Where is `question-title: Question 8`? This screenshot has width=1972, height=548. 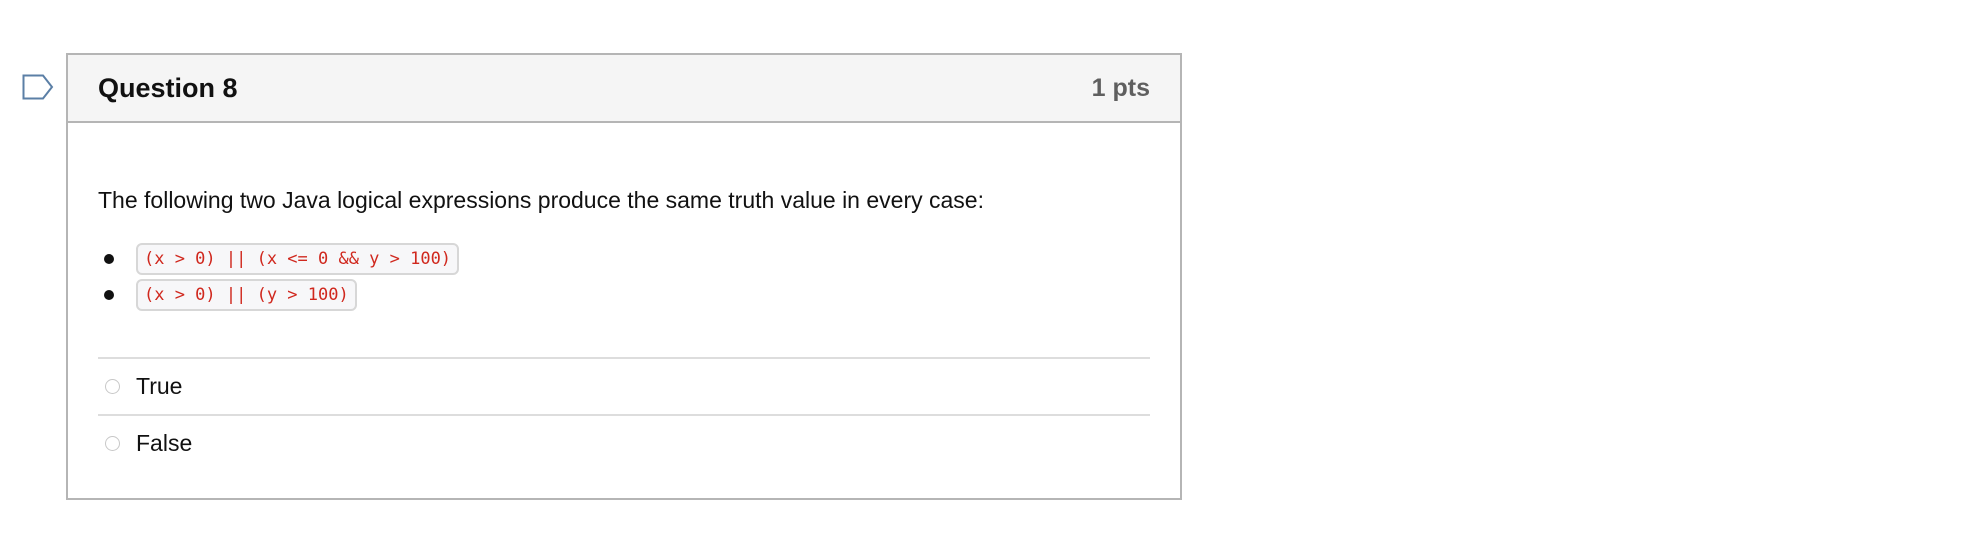
question-title: Question 8 is located at coordinates (168, 87).